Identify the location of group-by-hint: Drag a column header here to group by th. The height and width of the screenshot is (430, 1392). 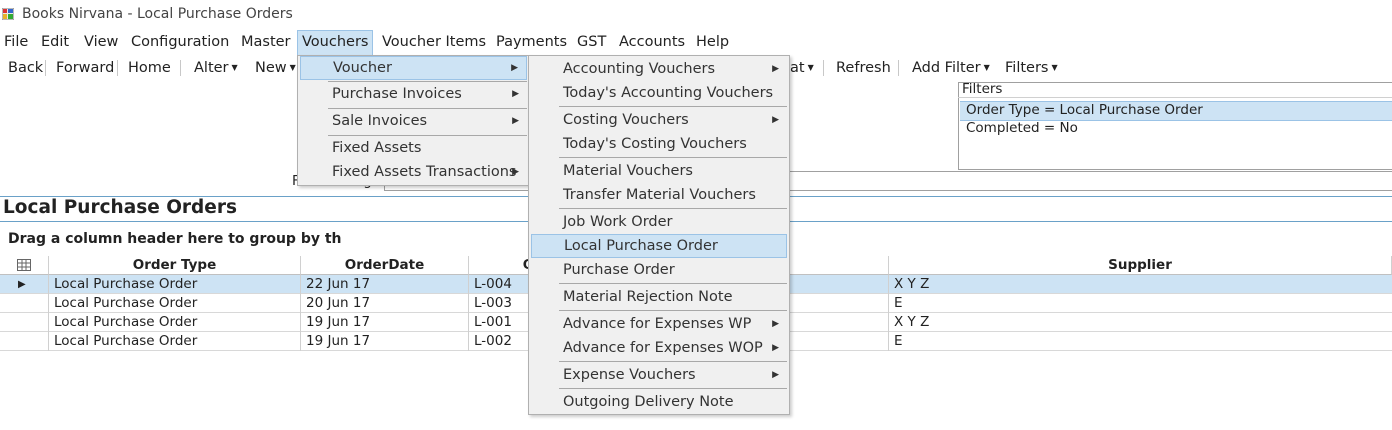
(175, 239).